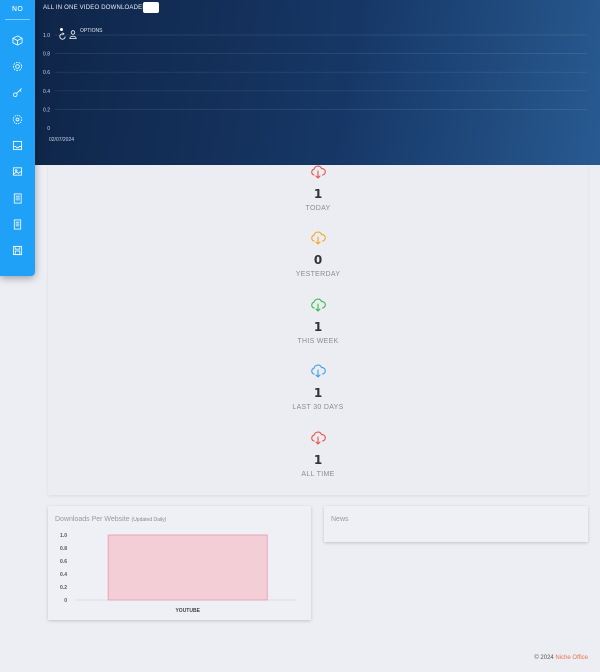  I want to click on image-icon, so click(17, 171).